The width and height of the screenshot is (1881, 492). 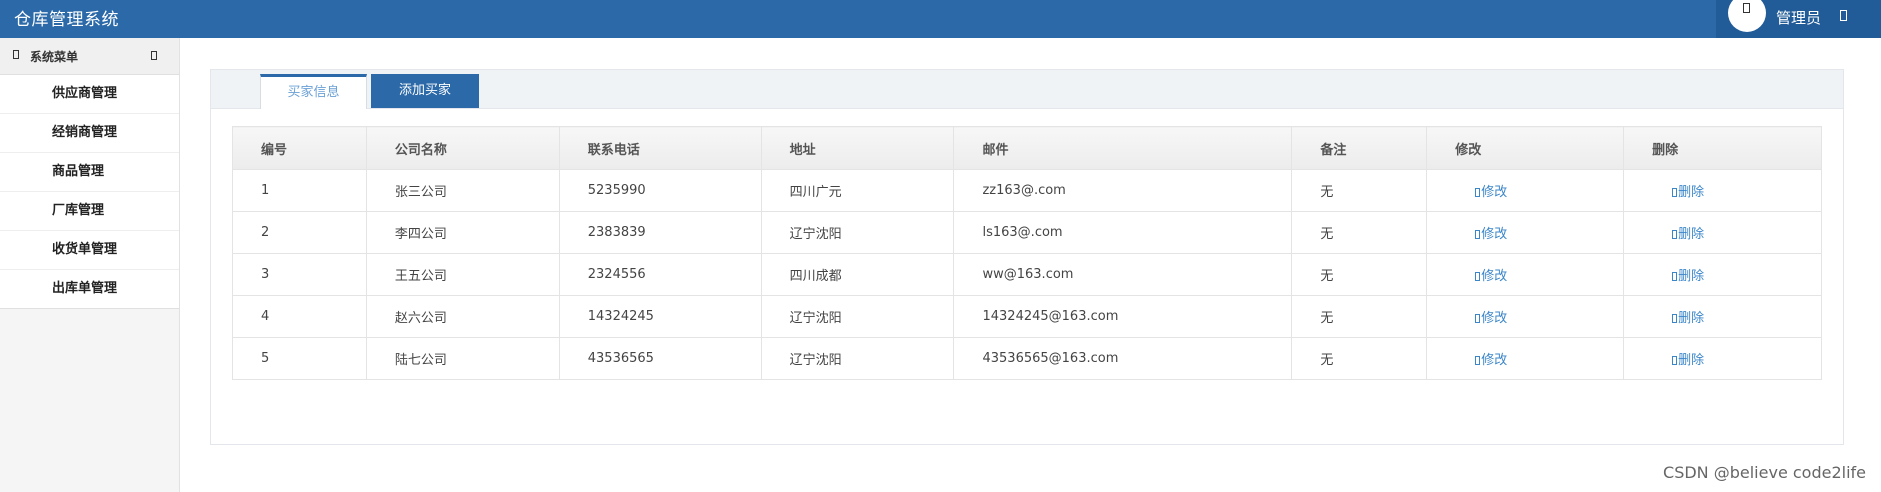 I want to click on tab-bar: 买家信息 添加买家, so click(x=1027, y=89).